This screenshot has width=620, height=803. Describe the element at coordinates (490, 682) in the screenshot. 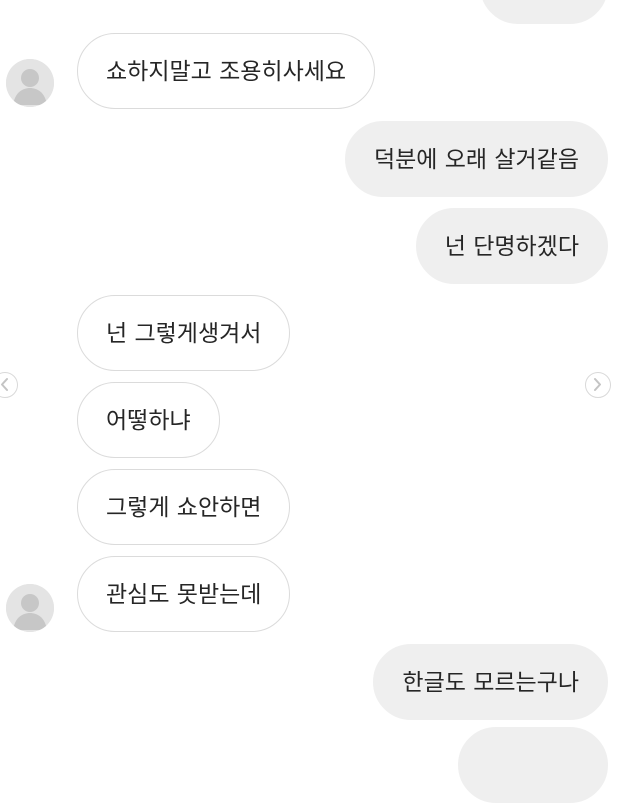

I see `sent-message-bubble: 한글도 모르는구나` at that location.